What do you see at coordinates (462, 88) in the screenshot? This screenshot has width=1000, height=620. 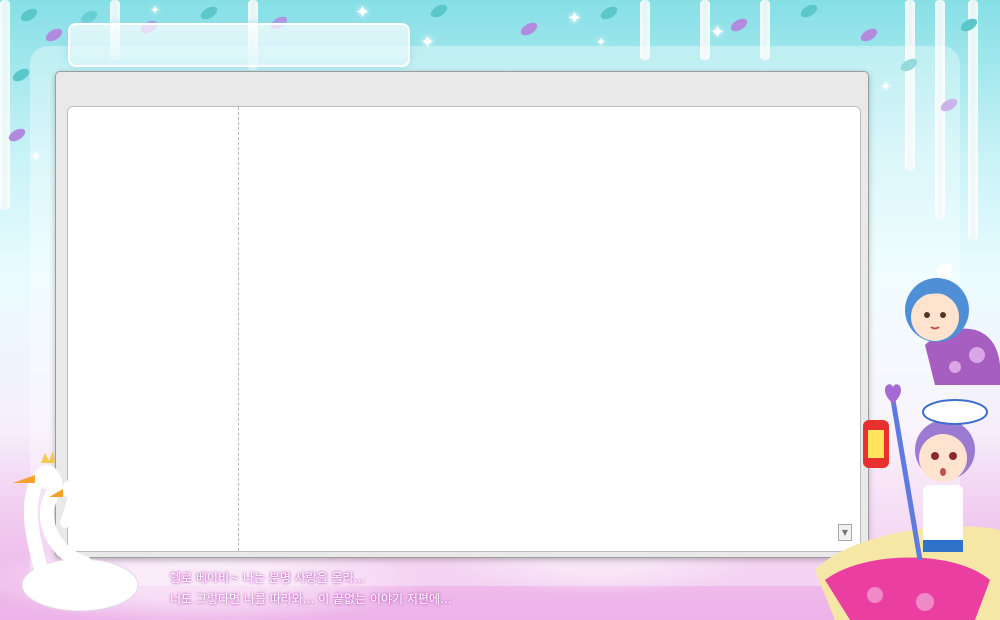 I see `window-header` at bounding box center [462, 88].